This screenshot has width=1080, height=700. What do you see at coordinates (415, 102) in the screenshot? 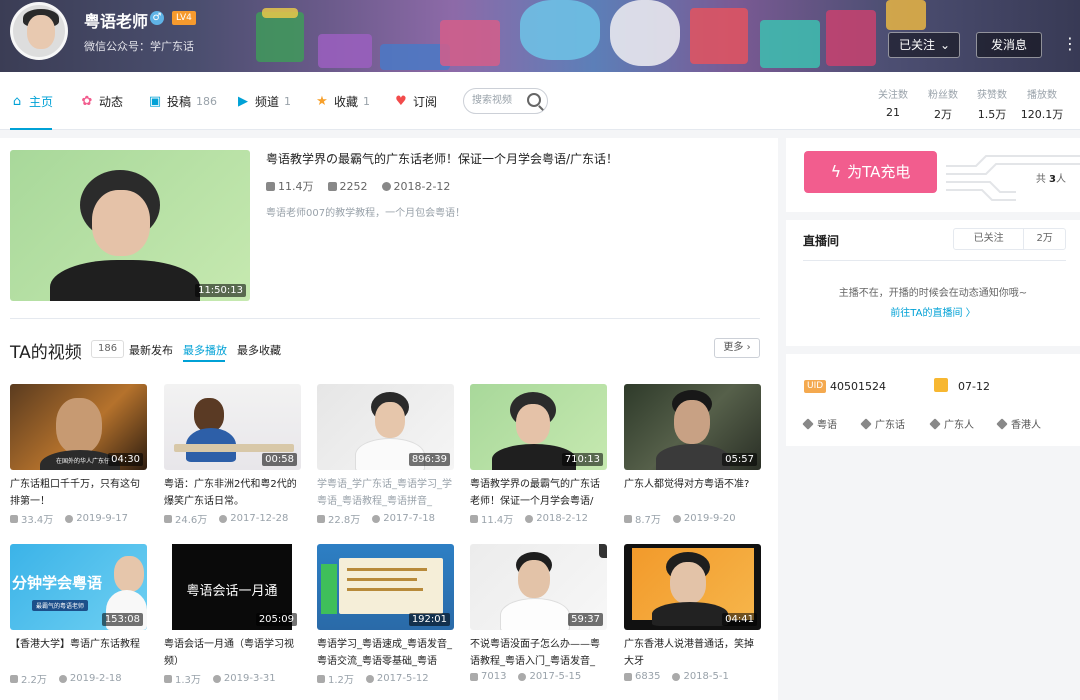
I see `tab-subscriptions: ♥ 订阅` at bounding box center [415, 102].